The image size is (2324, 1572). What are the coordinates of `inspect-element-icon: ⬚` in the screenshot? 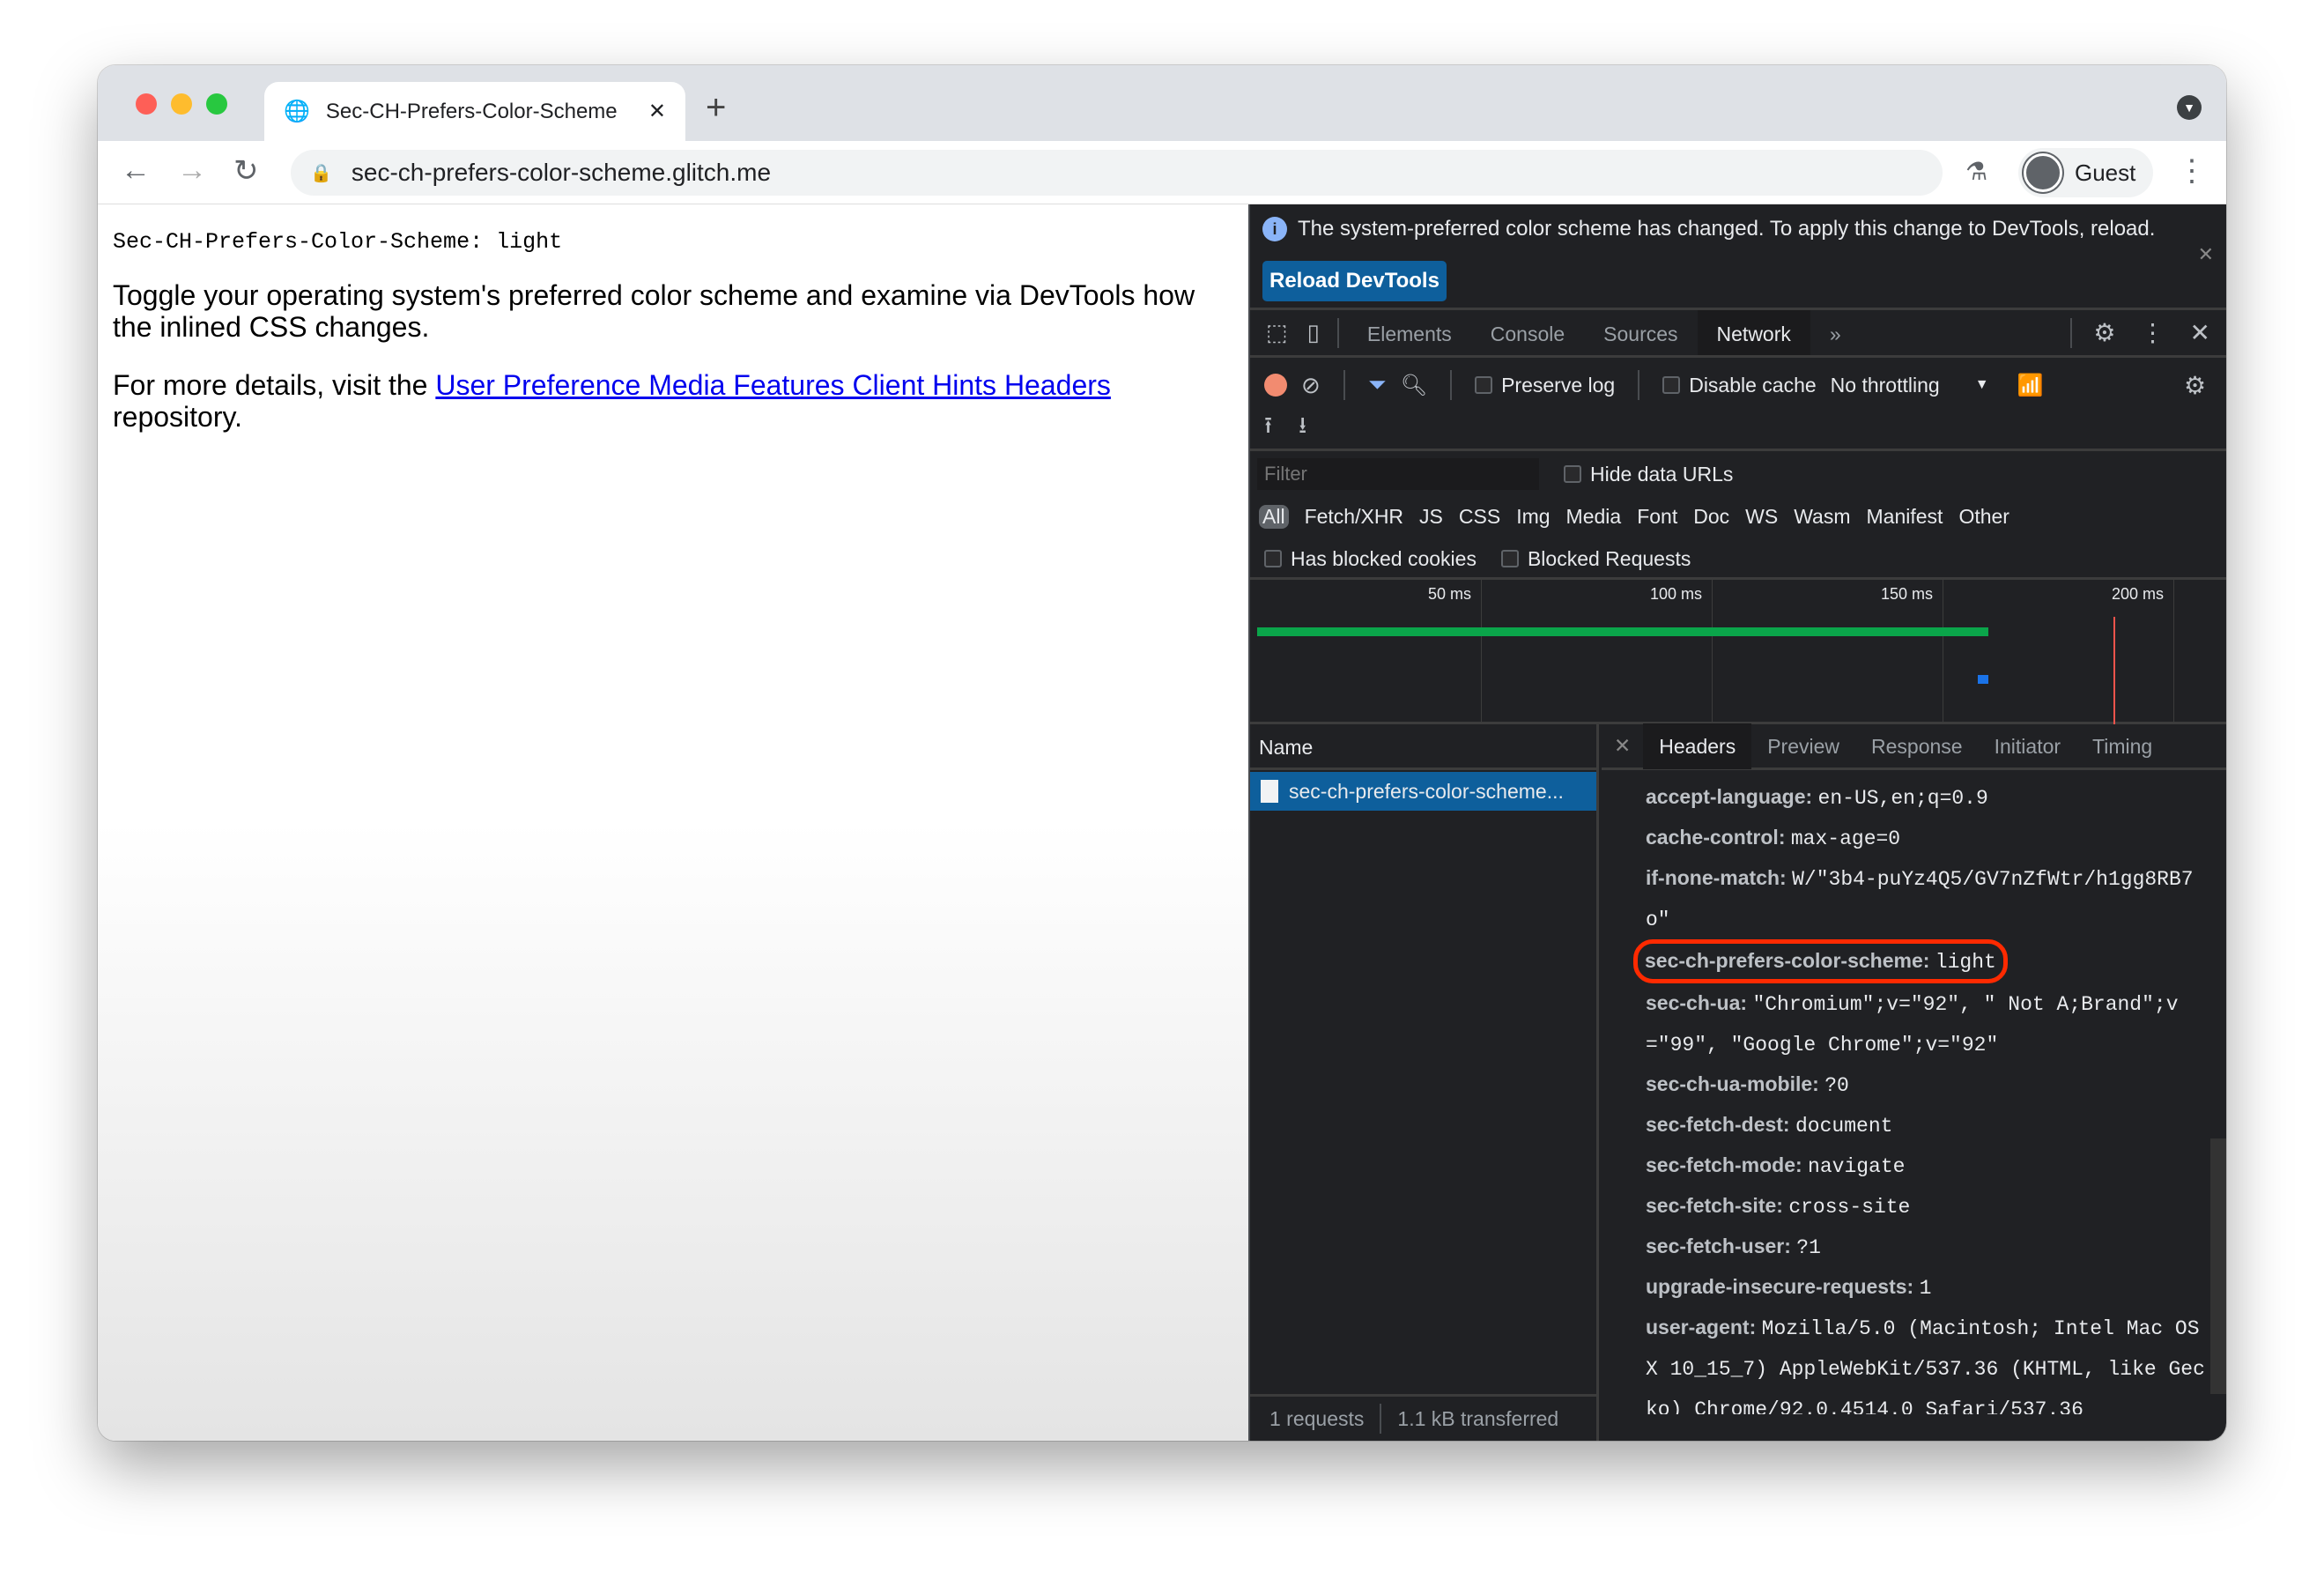 It's located at (1274, 332).